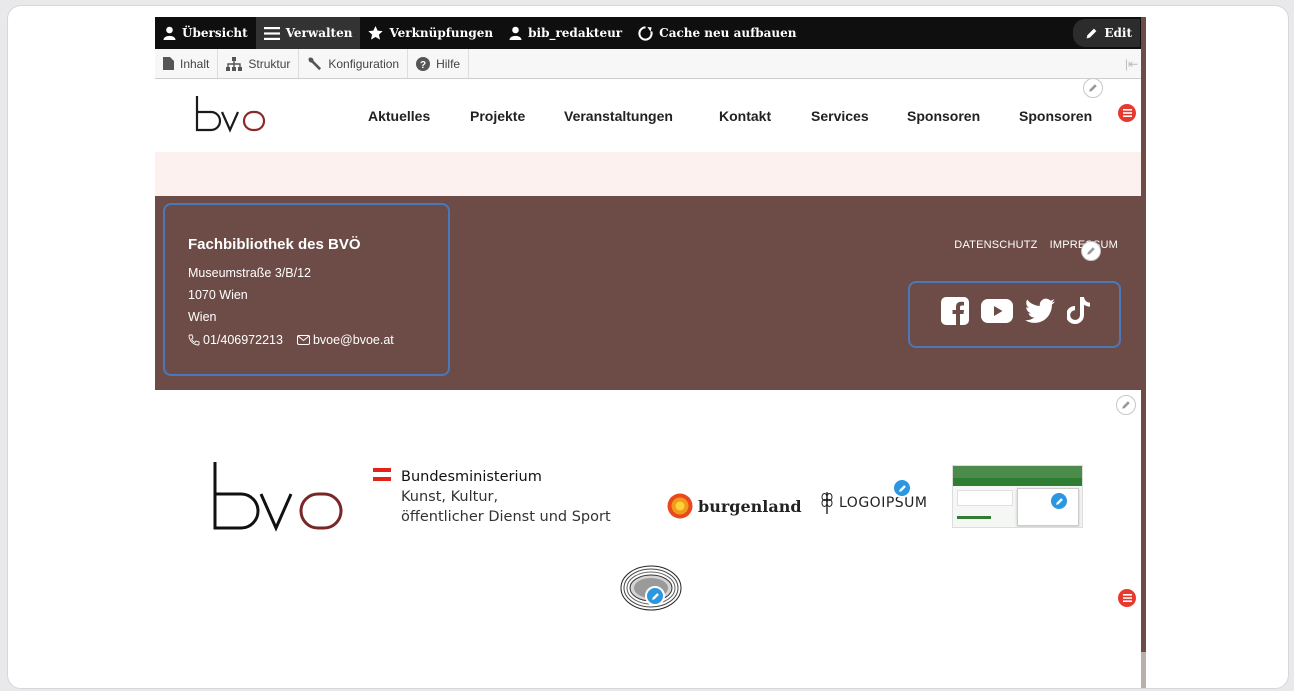  What do you see at coordinates (680, 506) in the screenshot?
I see `sun-icon` at bounding box center [680, 506].